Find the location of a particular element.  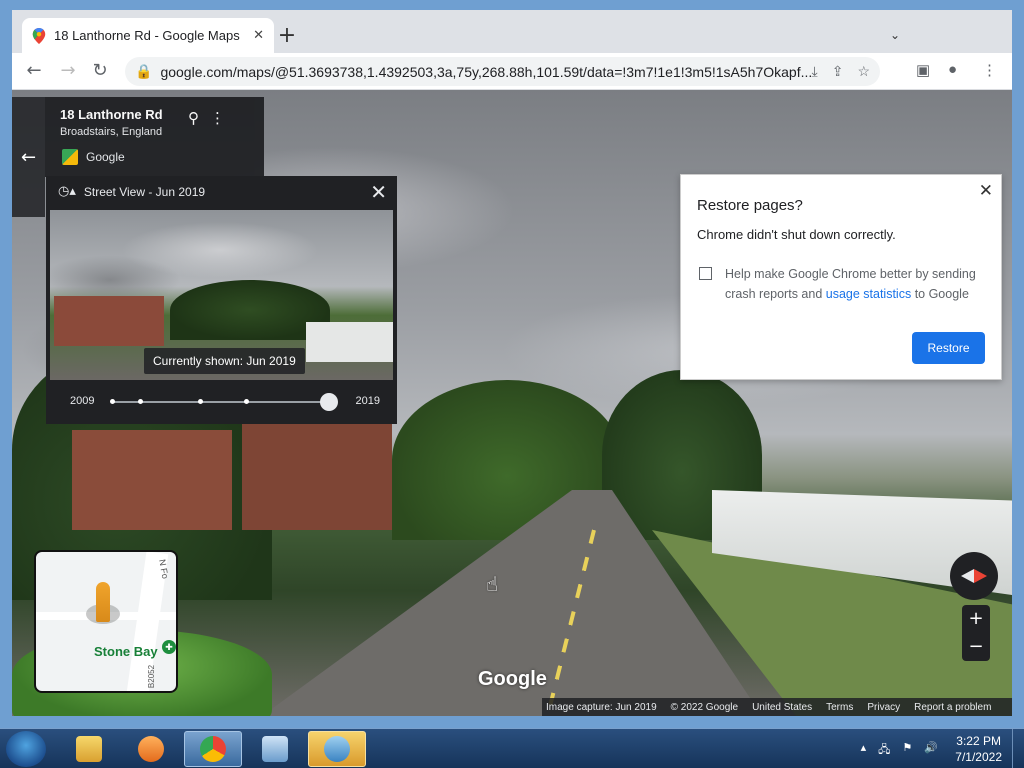

road-label: B2052 is located at coordinates (152, 676).